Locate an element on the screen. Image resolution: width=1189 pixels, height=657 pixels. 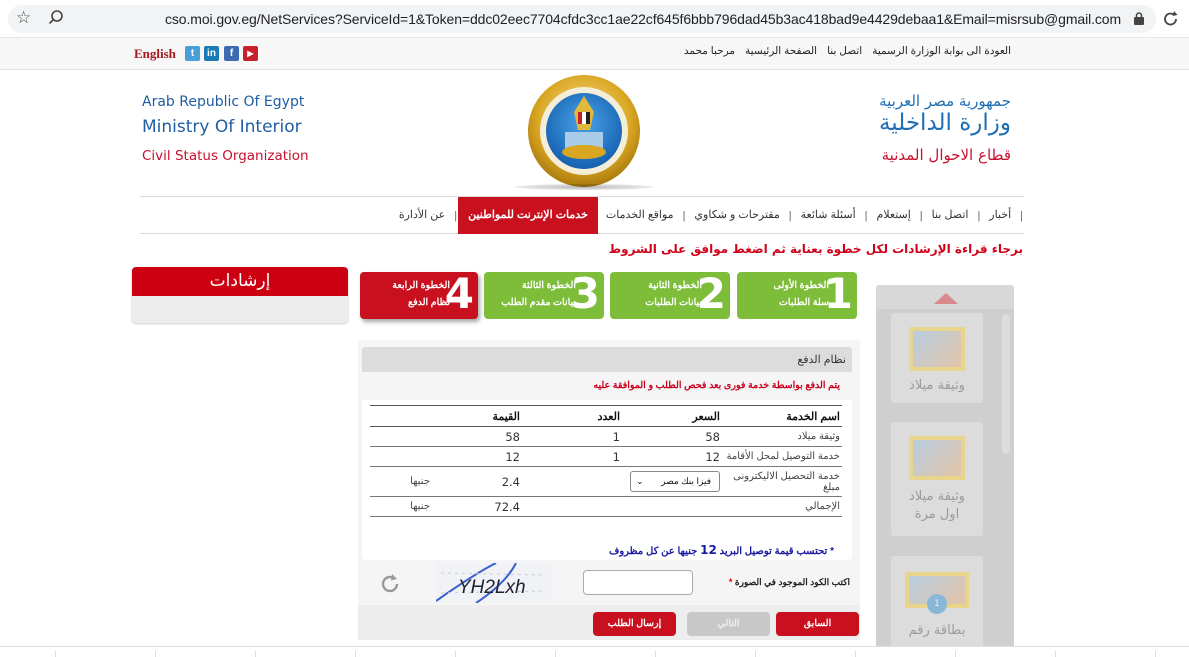
step-3: 3 الخطوة الثالثة بيانات مقدم الطلب is located at coordinates (544, 294).